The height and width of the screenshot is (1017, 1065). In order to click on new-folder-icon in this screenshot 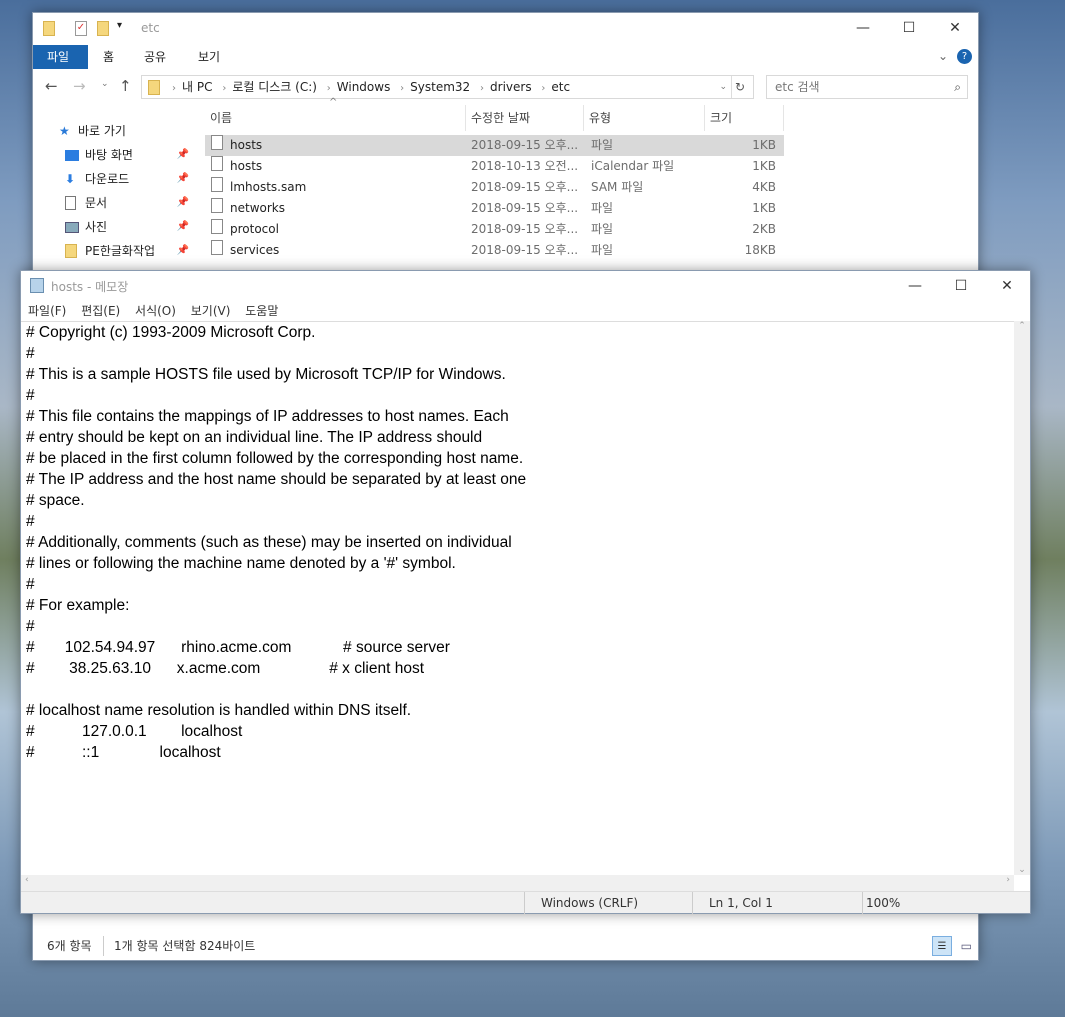, I will do `click(103, 28)`.